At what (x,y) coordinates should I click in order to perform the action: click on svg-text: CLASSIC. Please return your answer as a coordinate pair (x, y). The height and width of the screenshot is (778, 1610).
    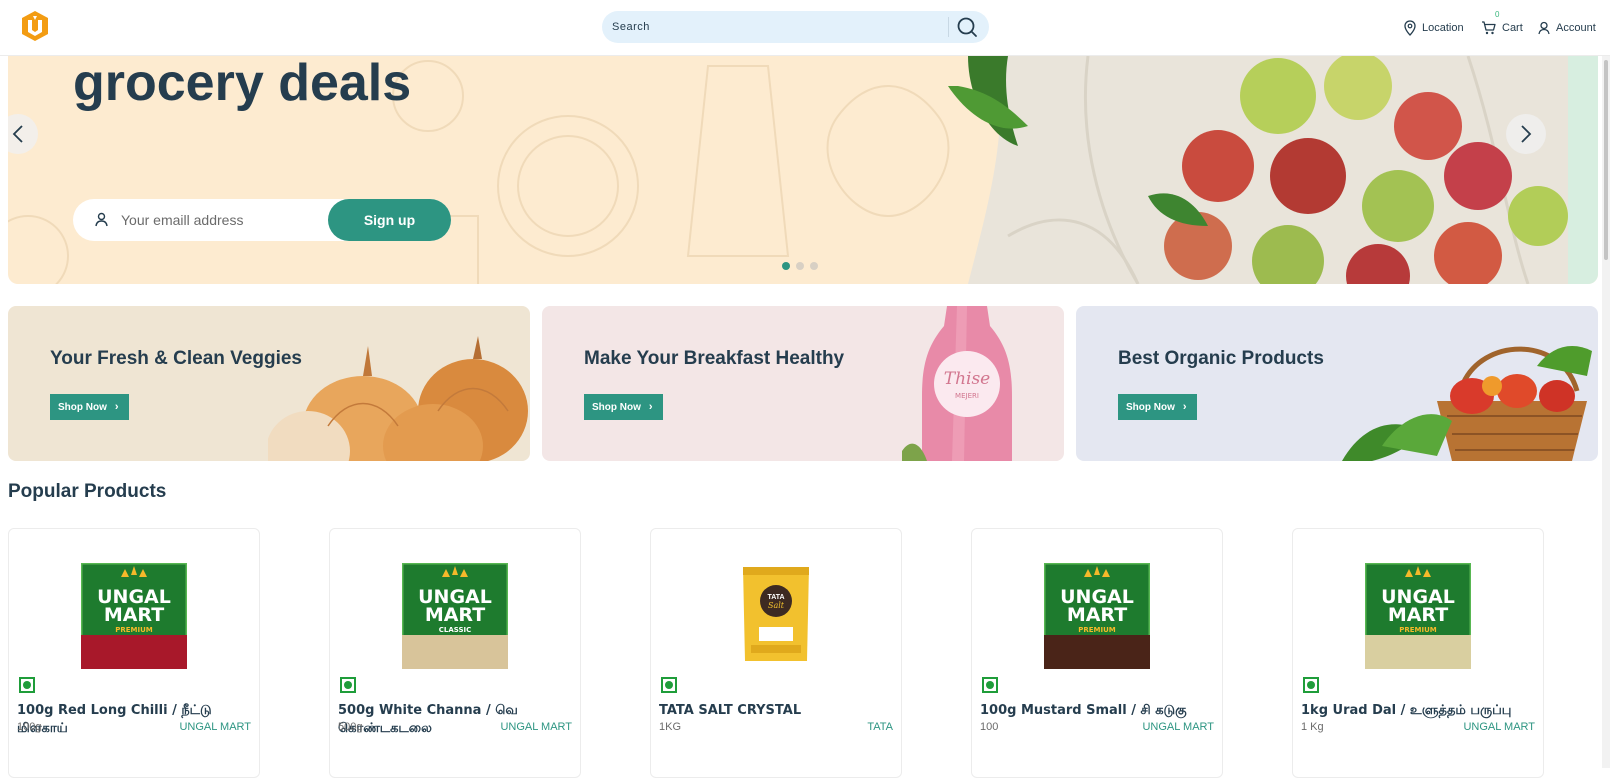
    Looking at the image, I should click on (455, 630).